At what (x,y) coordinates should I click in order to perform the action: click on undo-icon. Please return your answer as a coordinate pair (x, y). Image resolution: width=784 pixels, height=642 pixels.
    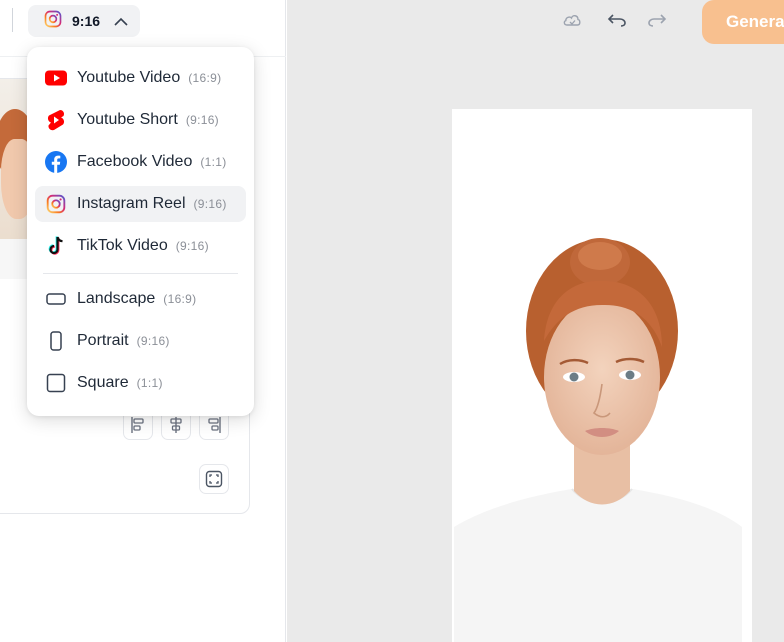
    Looking at the image, I should click on (616, 20).